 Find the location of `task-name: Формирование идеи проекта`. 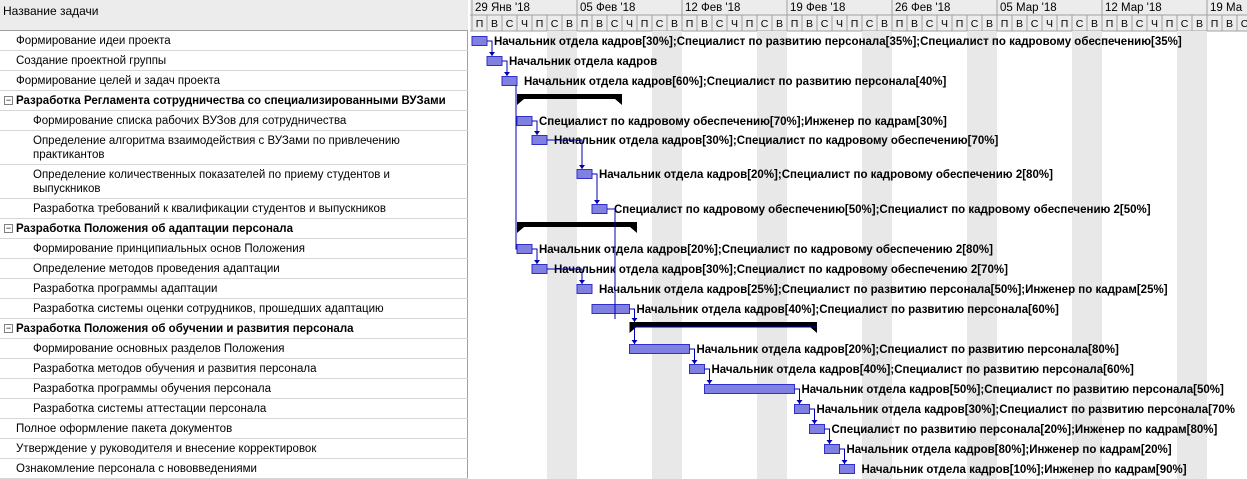

task-name: Формирование идеи проекта is located at coordinates (93, 41).